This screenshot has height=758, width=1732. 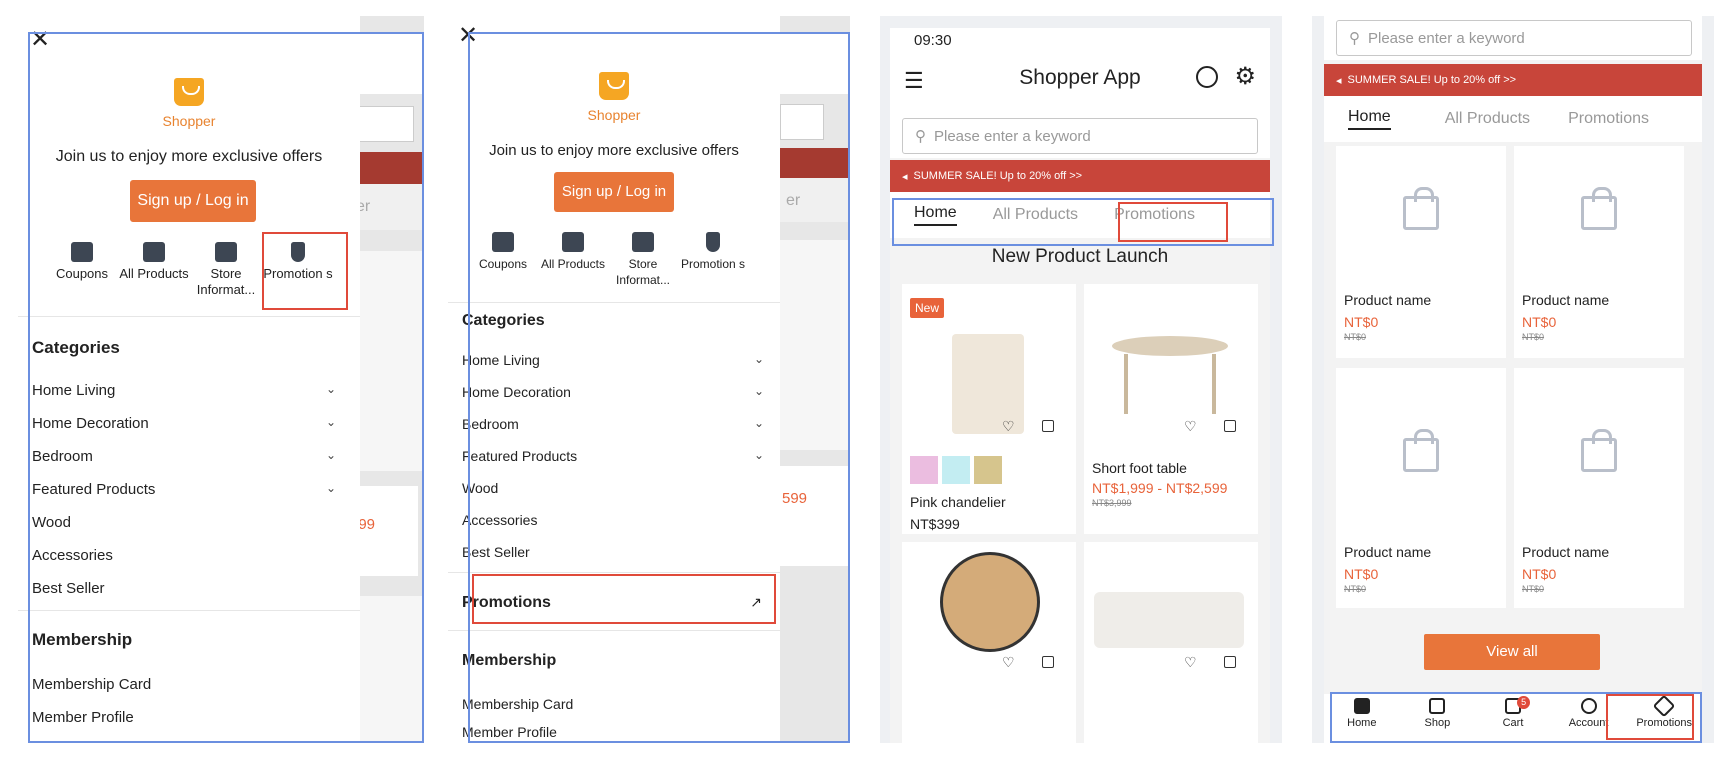 I want to click on category-label: Wood, so click(x=51, y=522).